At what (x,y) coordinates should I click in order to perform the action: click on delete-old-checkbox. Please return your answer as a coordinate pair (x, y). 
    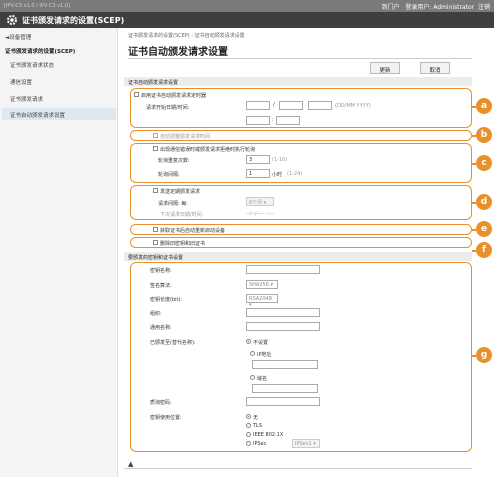
    Looking at the image, I should click on (155, 242).